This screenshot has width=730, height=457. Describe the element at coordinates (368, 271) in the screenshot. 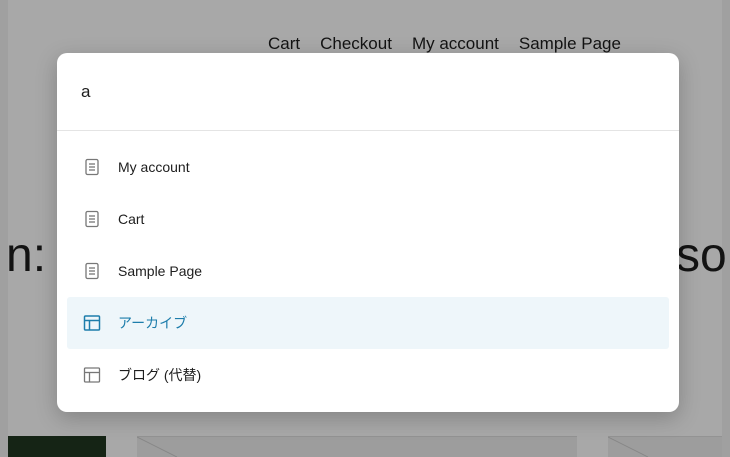

I see `result-item-sample-page: Sample Page` at that location.